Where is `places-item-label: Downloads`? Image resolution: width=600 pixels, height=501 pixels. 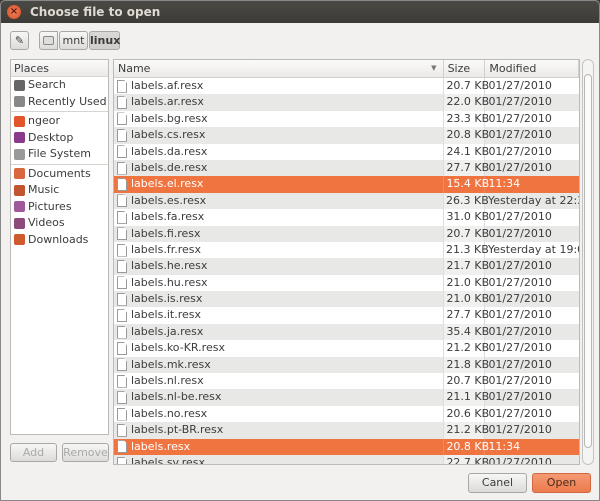
places-item-label: Downloads is located at coordinates (58, 239).